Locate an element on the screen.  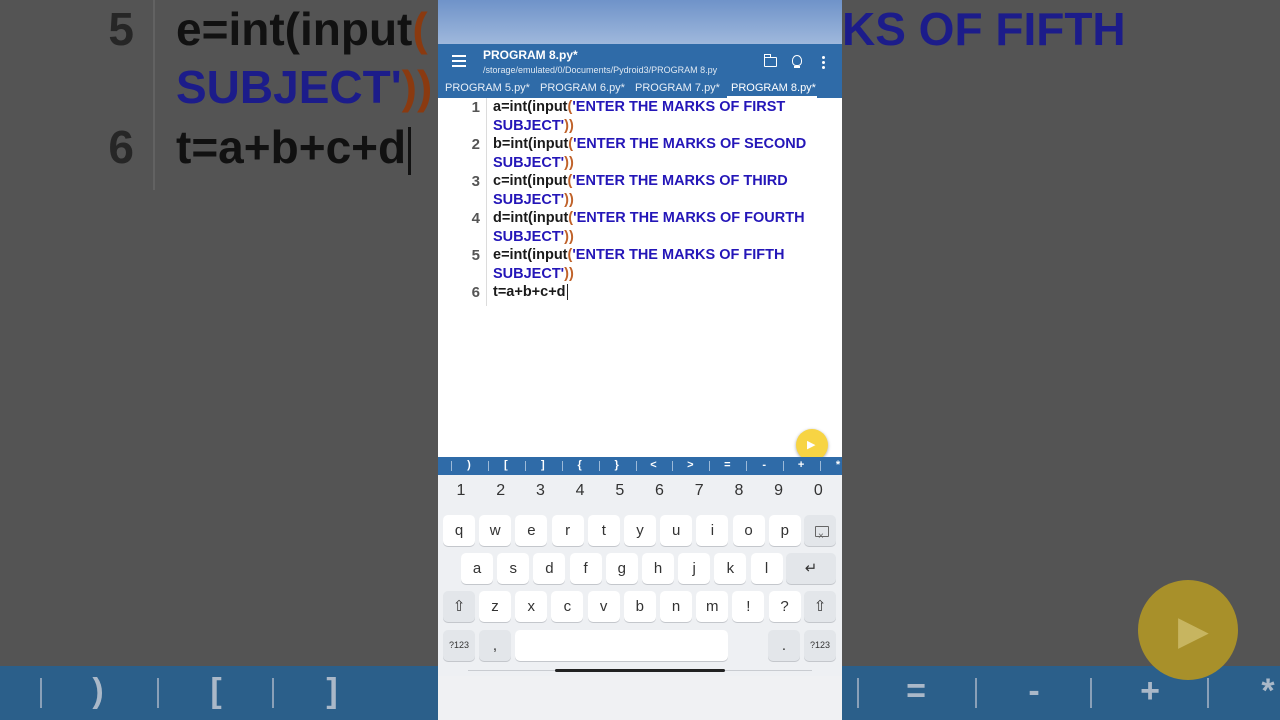
key-question: ? is located at coordinates (784, 606).